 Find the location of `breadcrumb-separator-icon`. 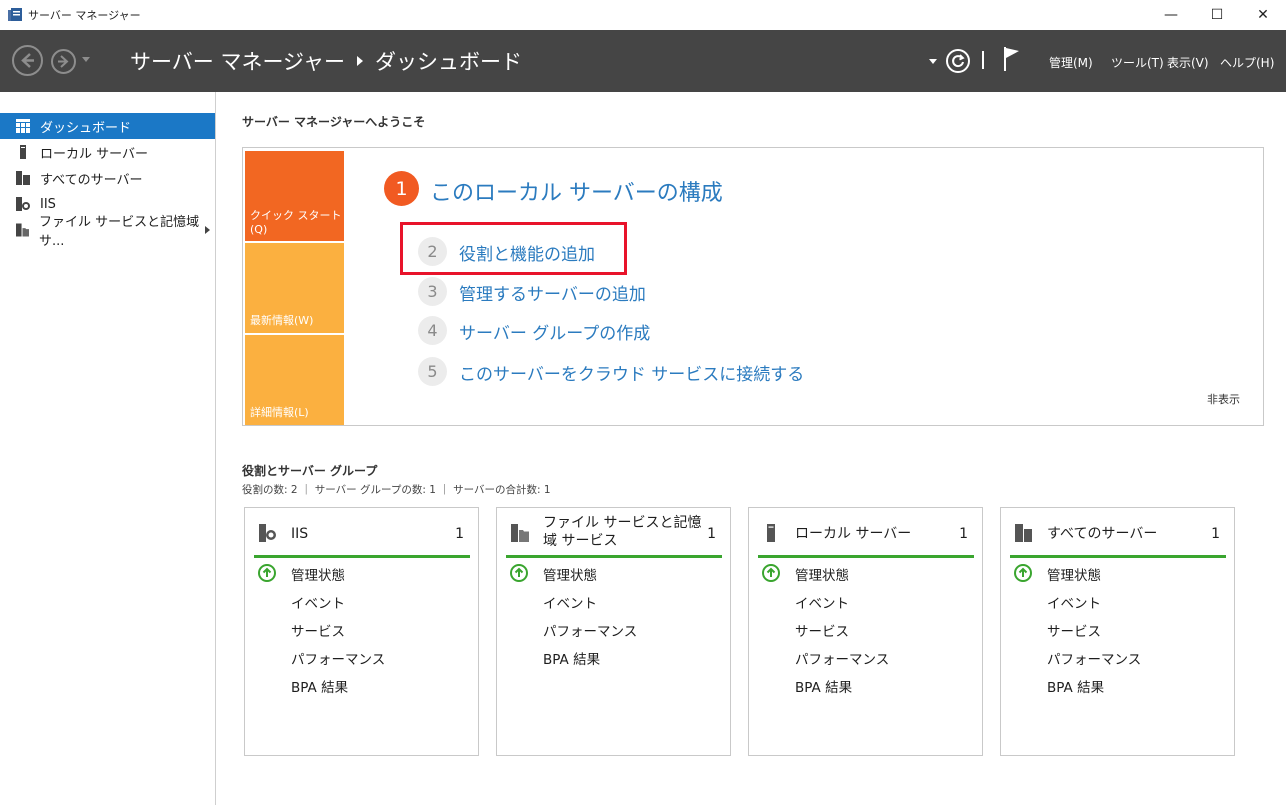

breadcrumb-separator-icon is located at coordinates (360, 61).